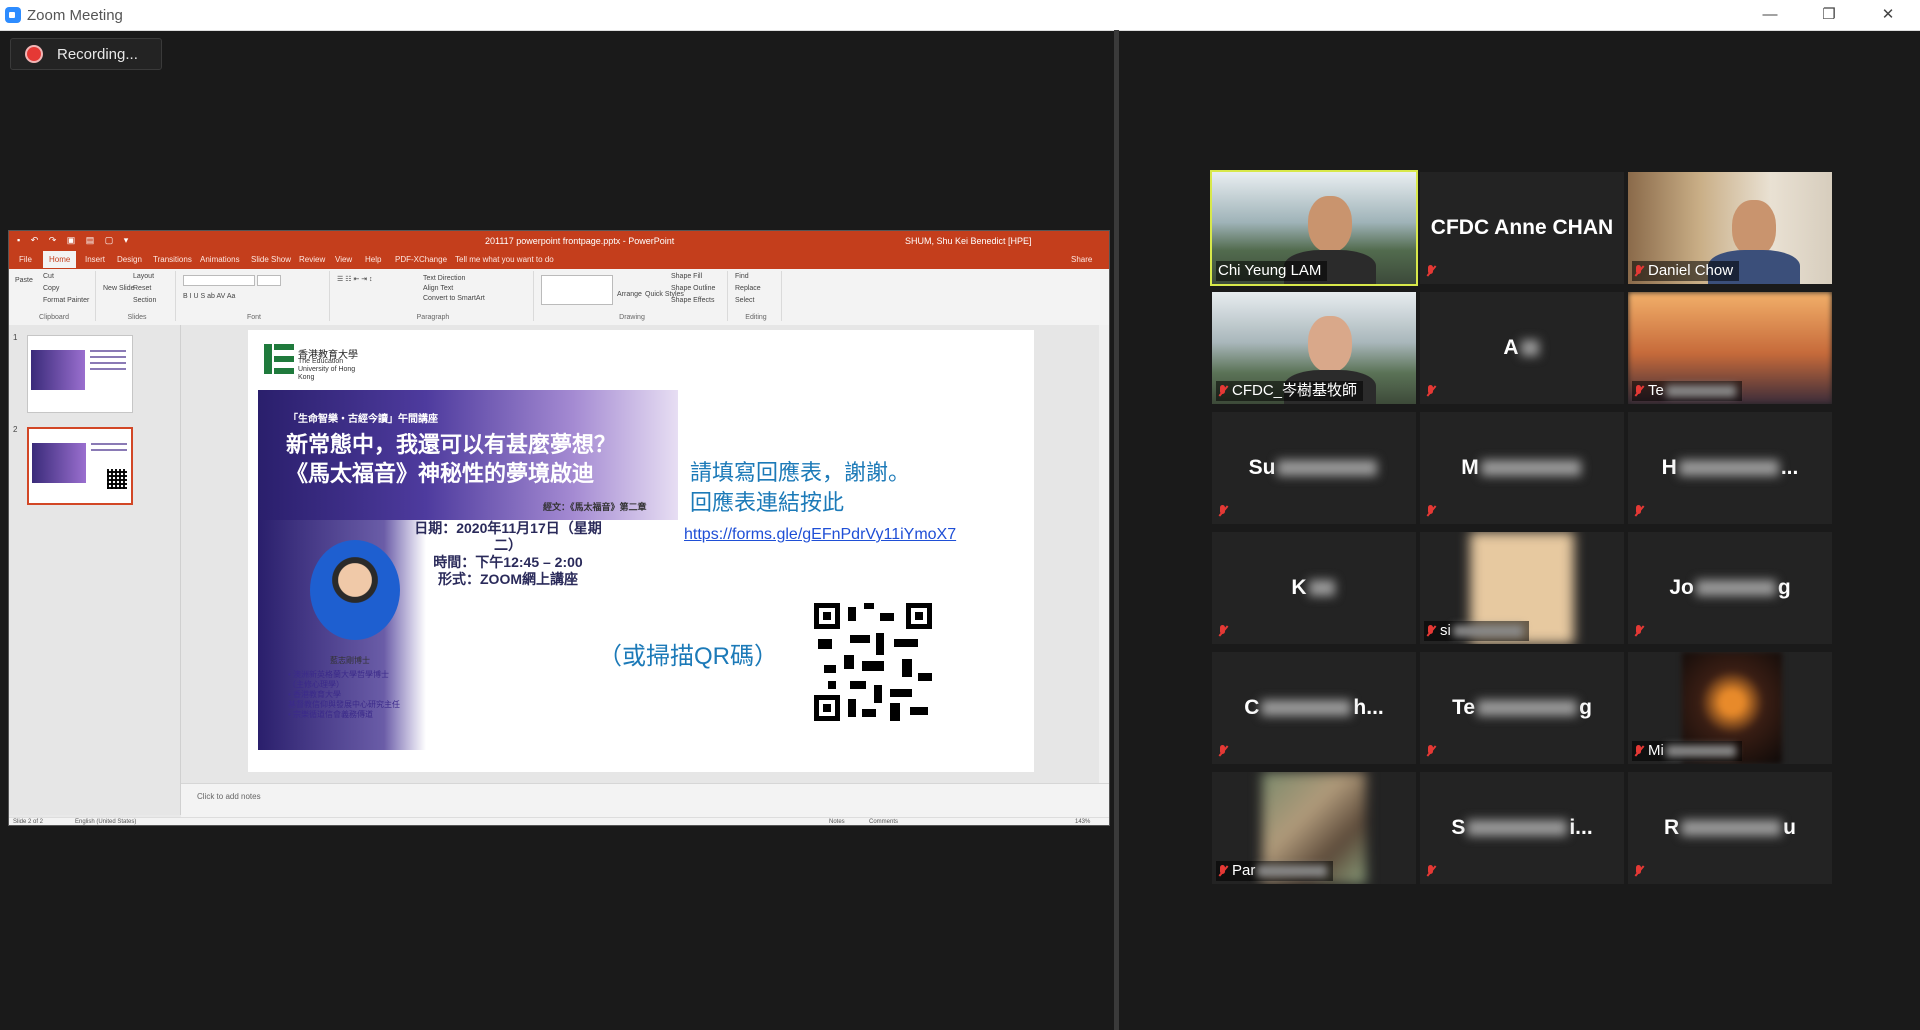 This screenshot has height=1030, width=1920. What do you see at coordinates (1522, 348) in the screenshot?
I see `participant-tile: A` at bounding box center [1522, 348].